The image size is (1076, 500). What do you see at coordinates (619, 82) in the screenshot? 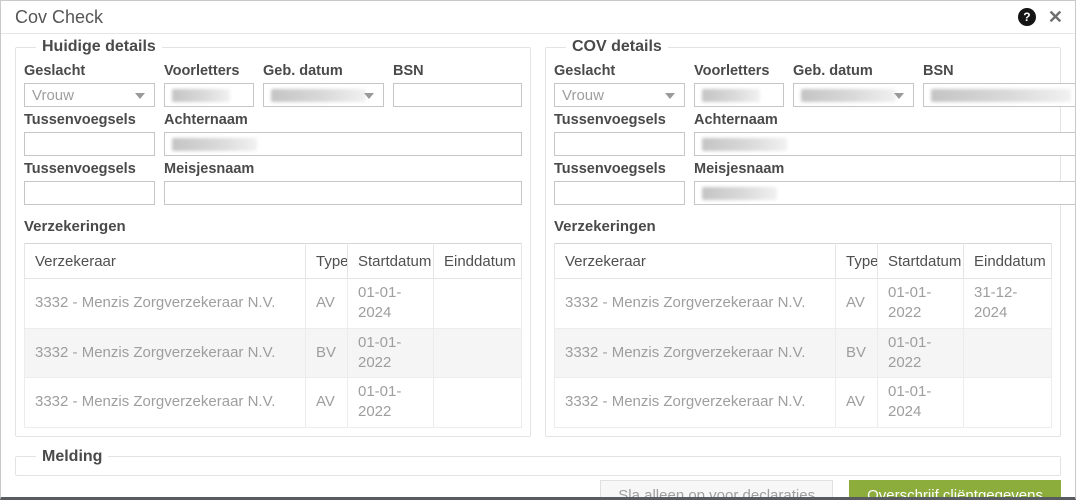
I see `geslacht-field: Geslacht Vrouw` at bounding box center [619, 82].